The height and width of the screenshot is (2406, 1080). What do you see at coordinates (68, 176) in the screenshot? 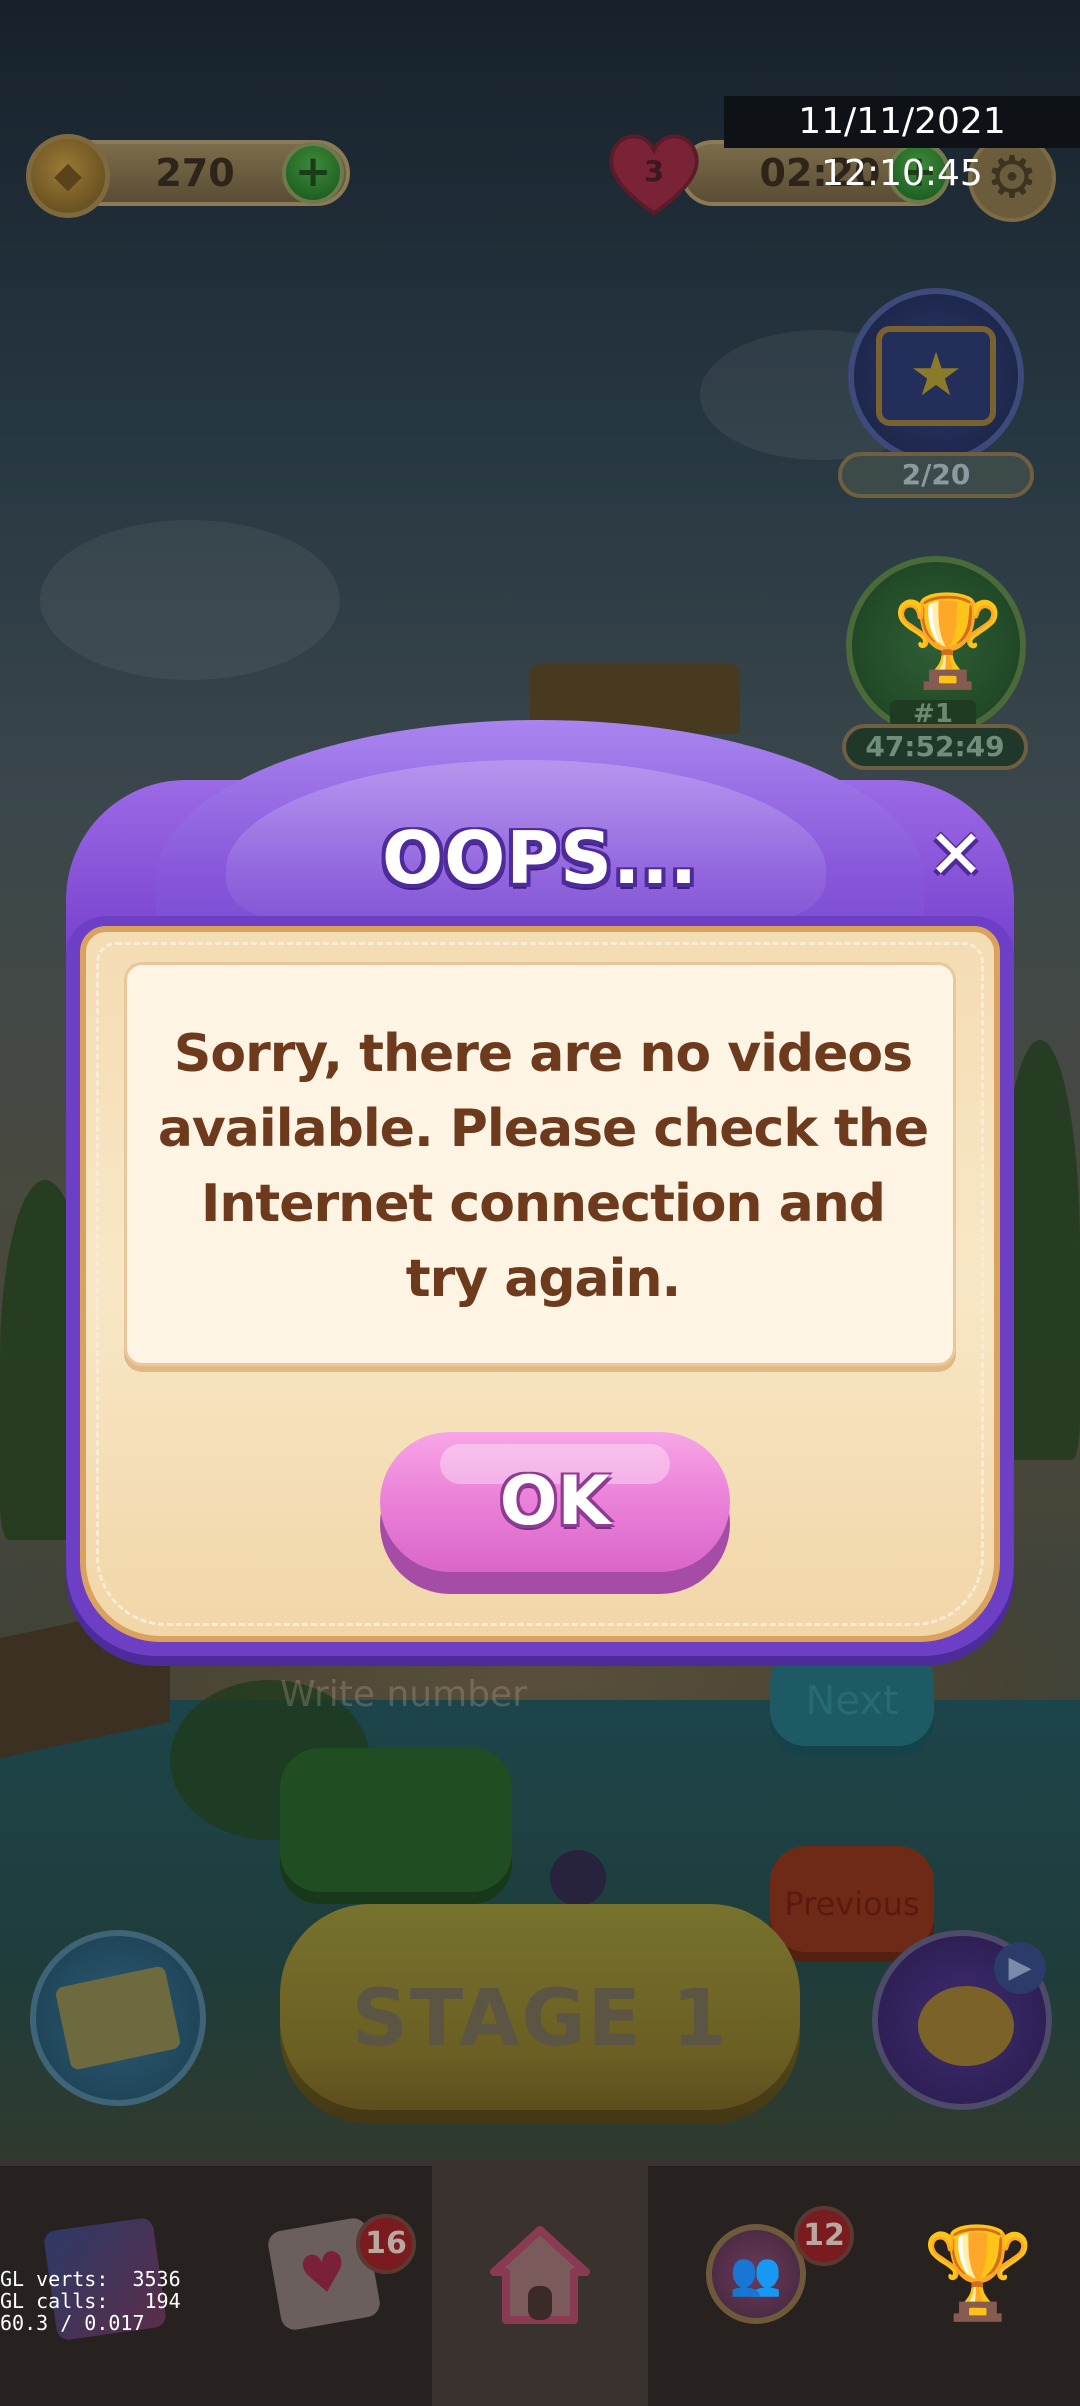
I see `coin-icon` at bounding box center [68, 176].